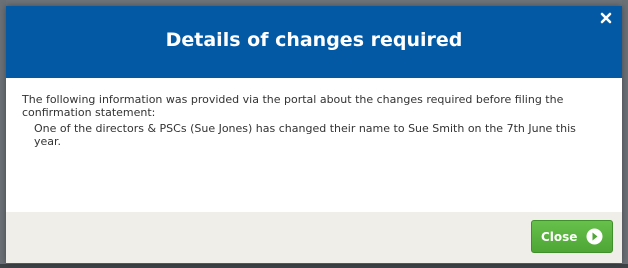  What do you see at coordinates (606, 18) in the screenshot?
I see `close-icon` at bounding box center [606, 18].